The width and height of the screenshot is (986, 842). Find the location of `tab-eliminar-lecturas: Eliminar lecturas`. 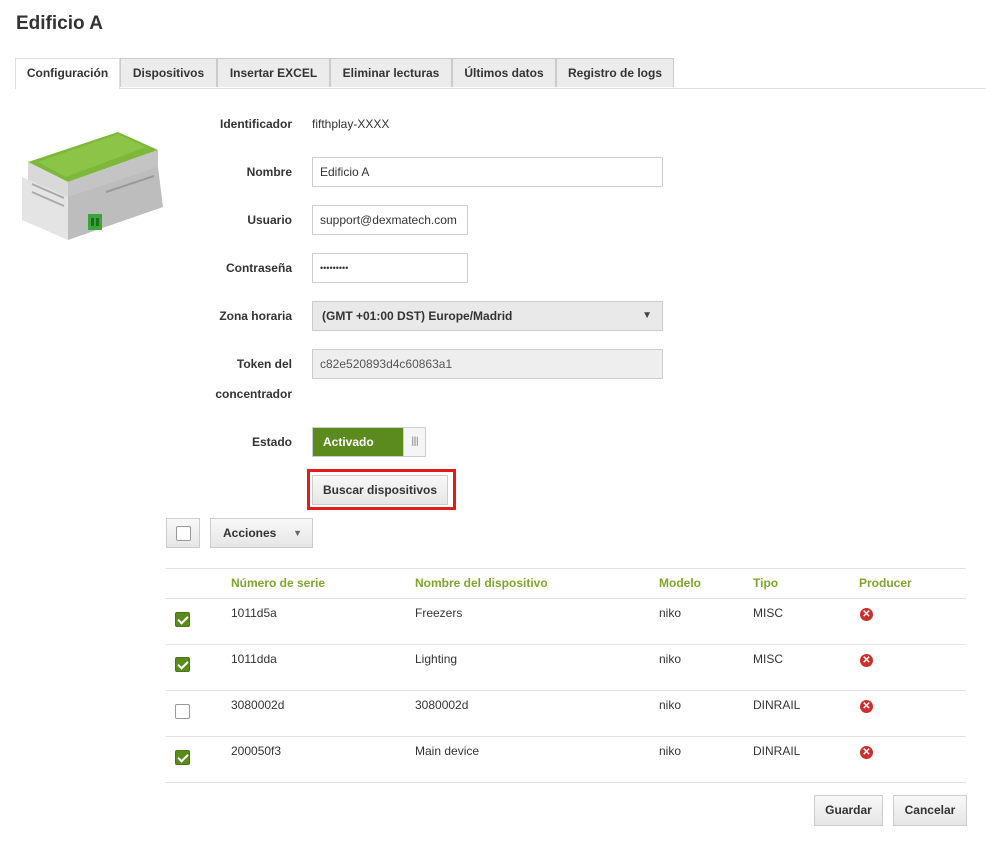

tab-eliminar-lecturas: Eliminar lecturas is located at coordinates (391, 72).